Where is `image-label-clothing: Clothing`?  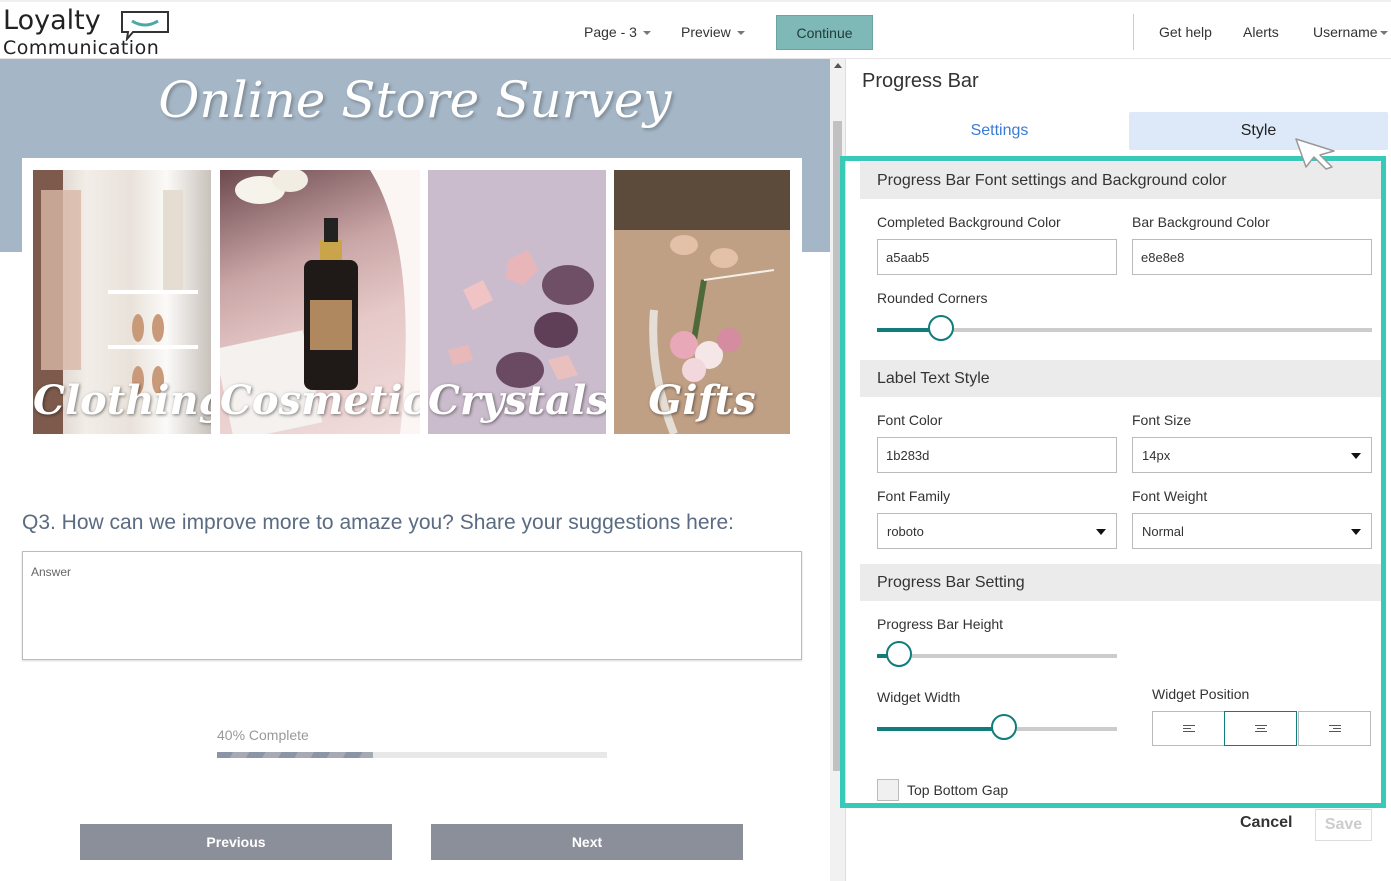 image-label-clothing: Clothing is located at coordinates (122, 400).